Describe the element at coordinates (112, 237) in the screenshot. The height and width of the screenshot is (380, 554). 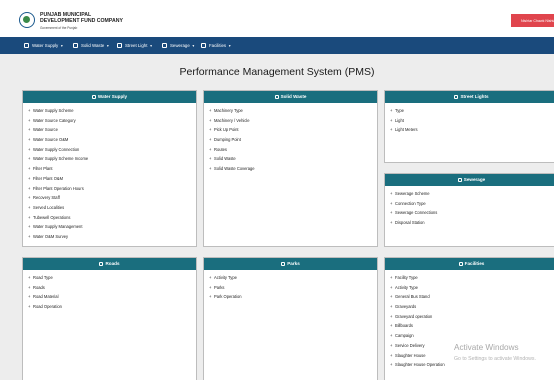
I see `menu-link: Water O&M Survey` at that location.